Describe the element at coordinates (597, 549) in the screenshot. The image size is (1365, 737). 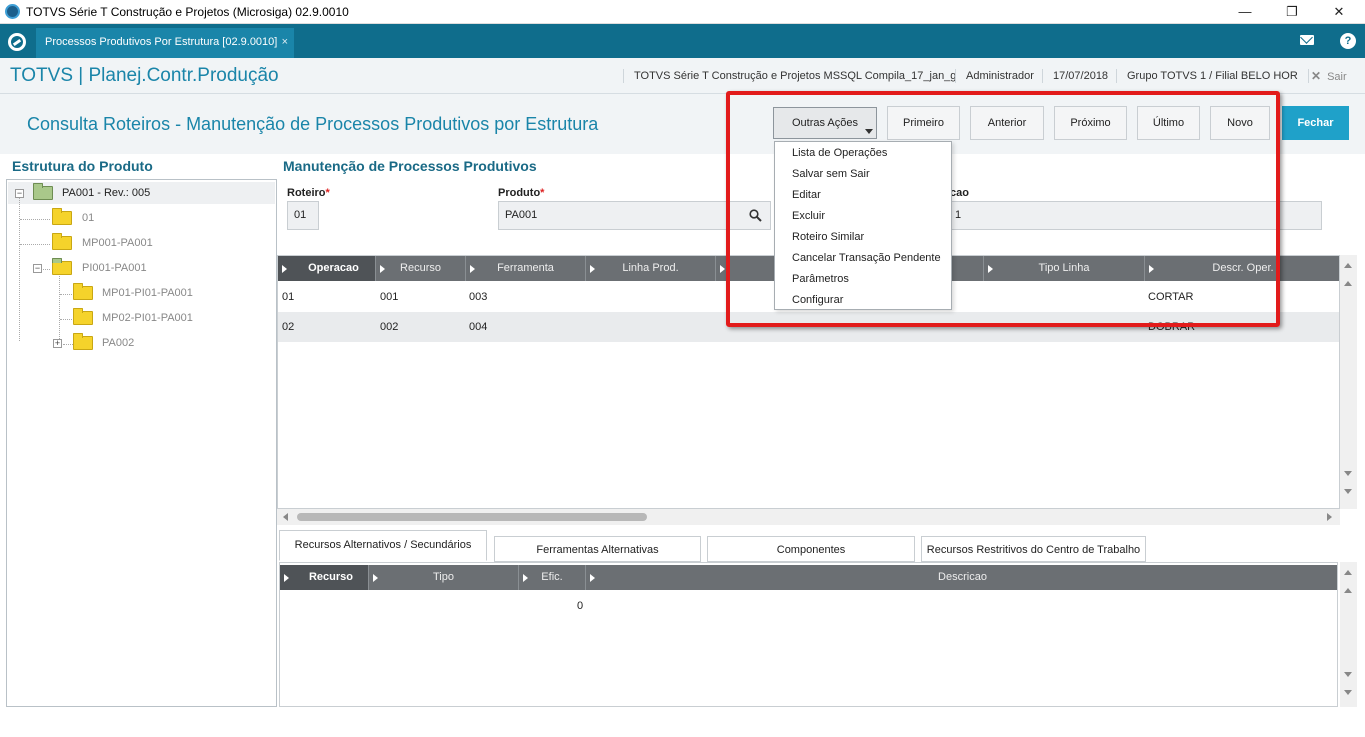
I see `tab-ferramentas-alternativas: Ferramentas Alternativas` at that location.